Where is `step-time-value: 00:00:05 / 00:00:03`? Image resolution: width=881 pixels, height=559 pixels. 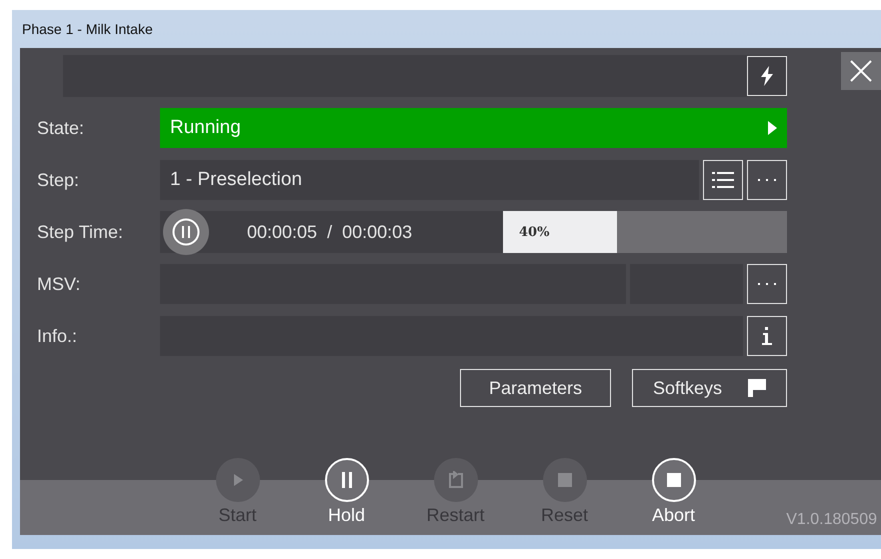
step-time-value: 00:00:05 / 00:00:03 is located at coordinates (329, 232).